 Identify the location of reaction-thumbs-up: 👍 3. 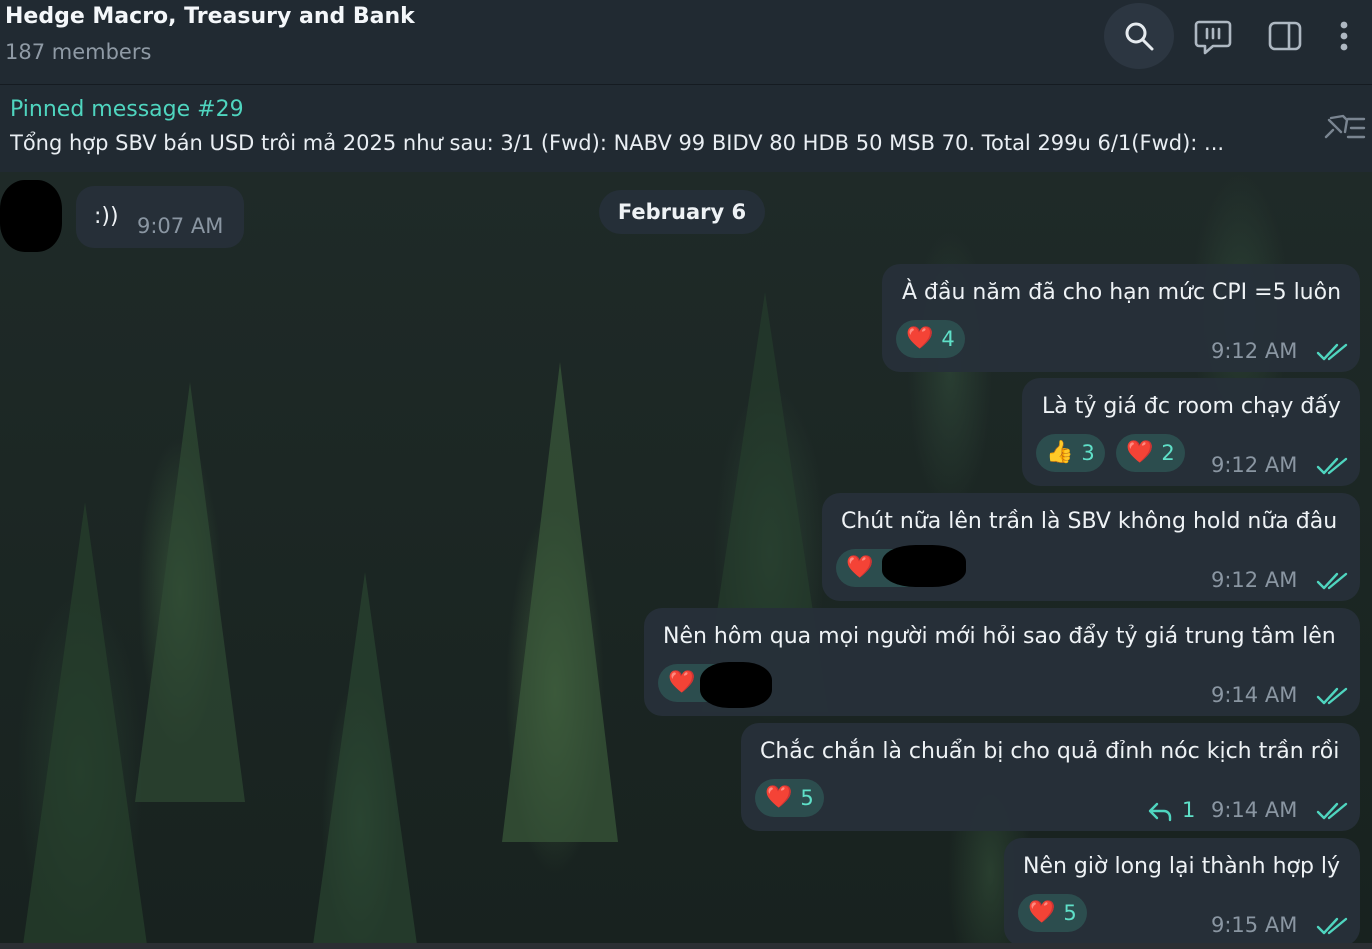
(1070, 453).